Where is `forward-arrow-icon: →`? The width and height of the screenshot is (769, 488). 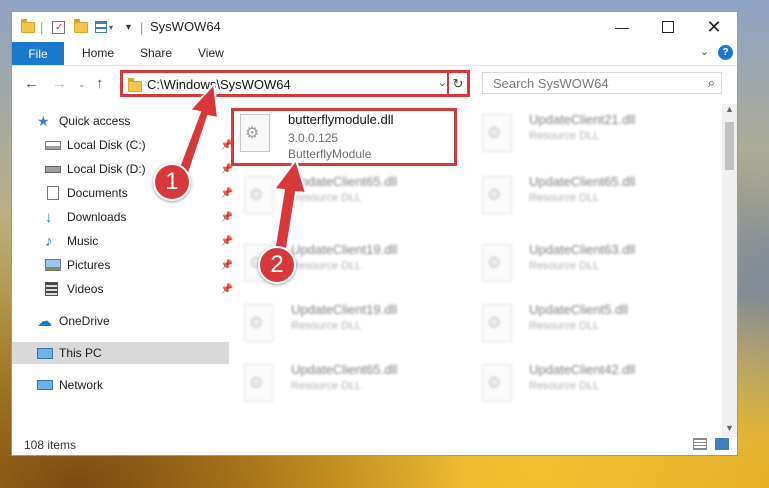 forward-arrow-icon: → is located at coordinates (59, 83).